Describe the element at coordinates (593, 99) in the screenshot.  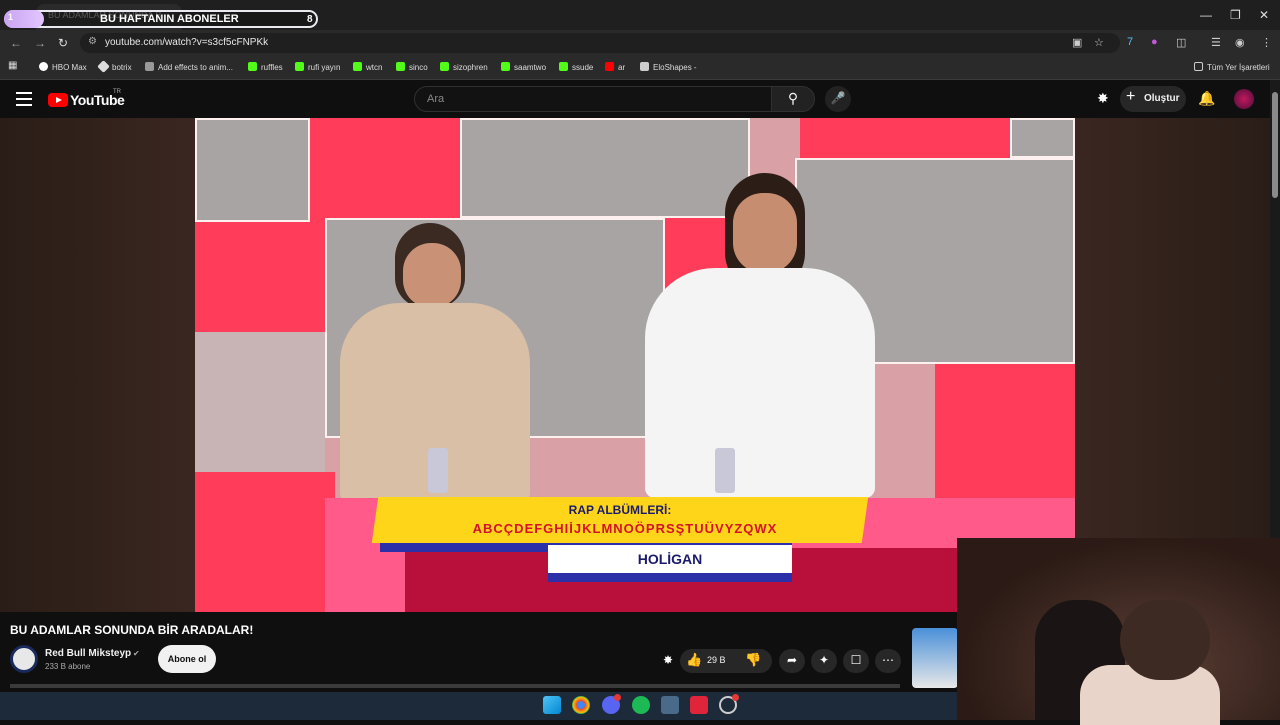
I see `search-input: Ara` at that location.